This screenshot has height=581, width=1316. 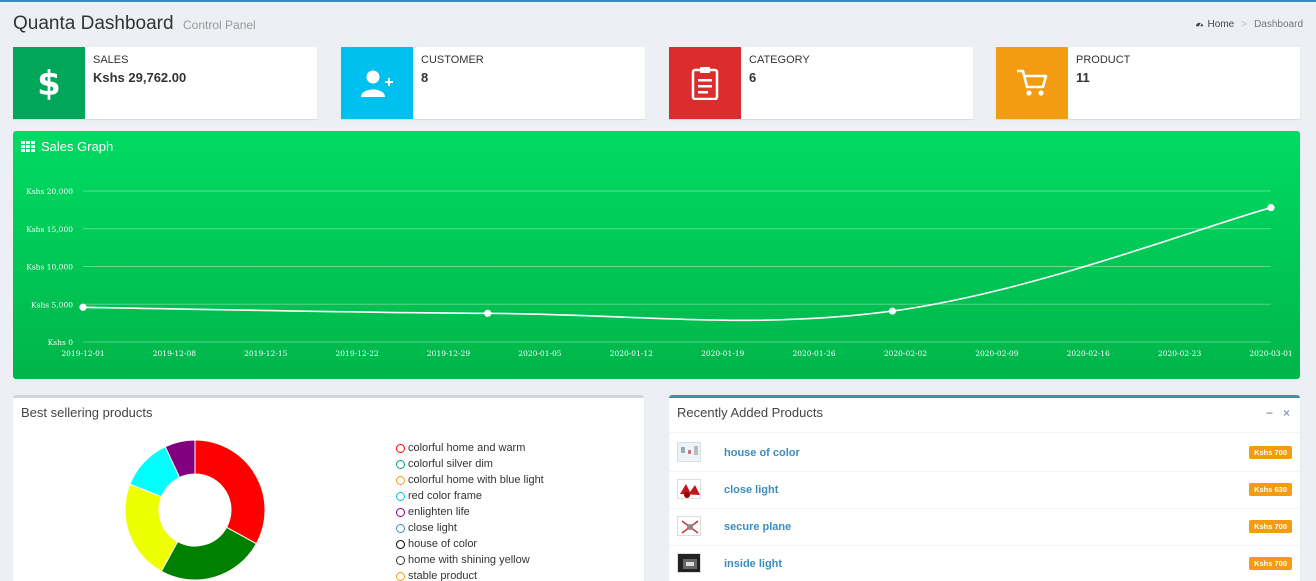 What do you see at coordinates (174, 353) in the screenshot?
I see `x-tick-label: 2019-12-08` at bounding box center [174, 353].